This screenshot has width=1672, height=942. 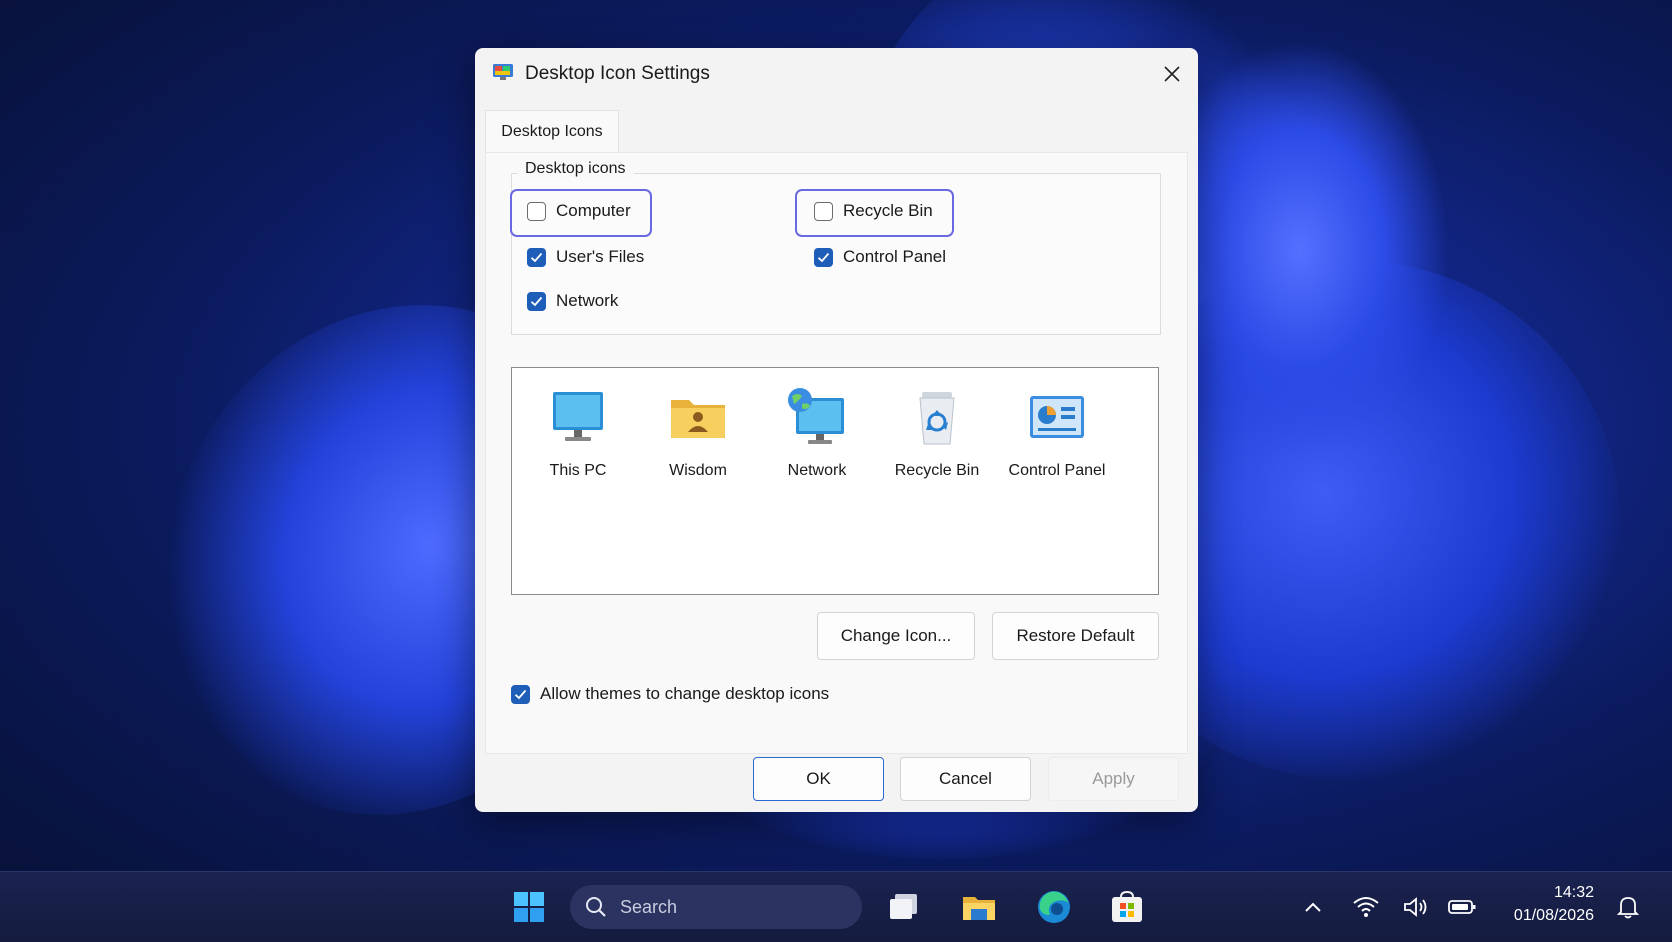 I want to click on wifi-button, so click(x=1366, y=907).